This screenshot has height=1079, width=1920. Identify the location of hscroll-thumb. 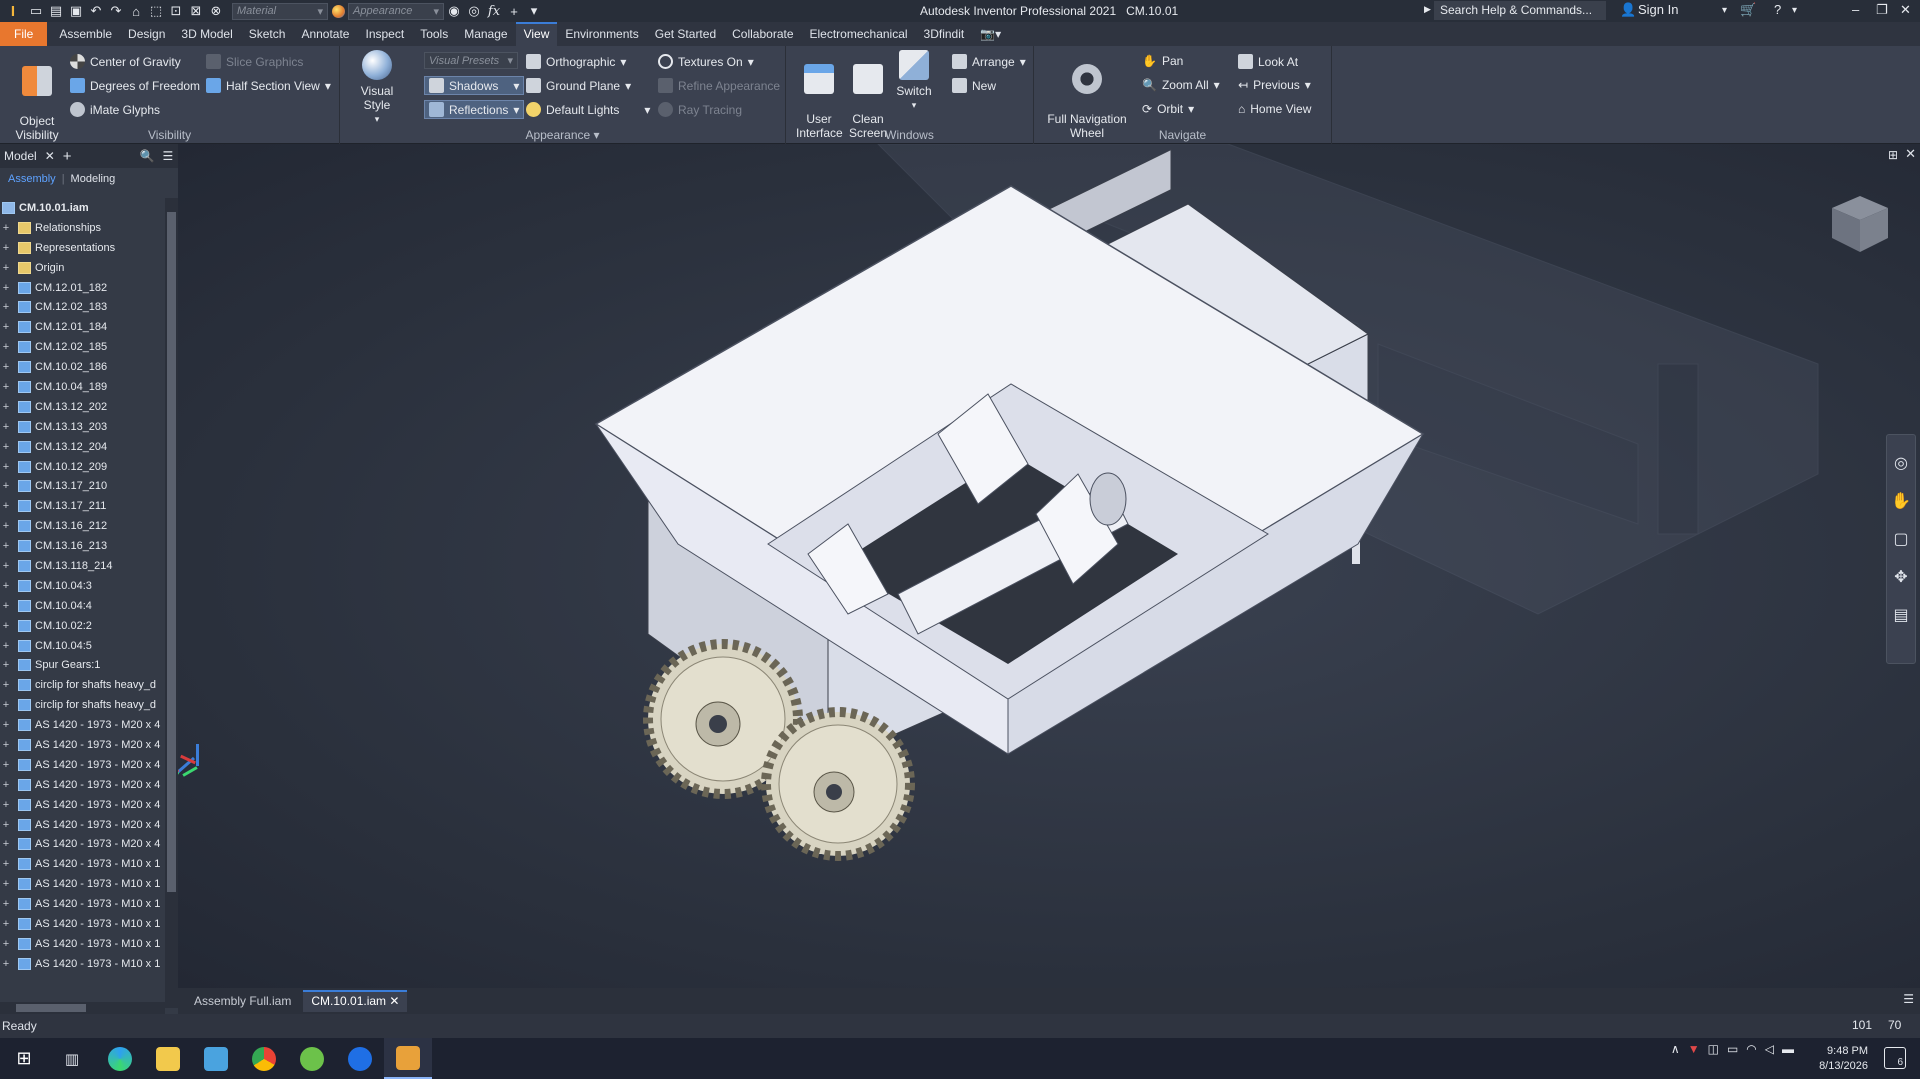
(51, 1008).